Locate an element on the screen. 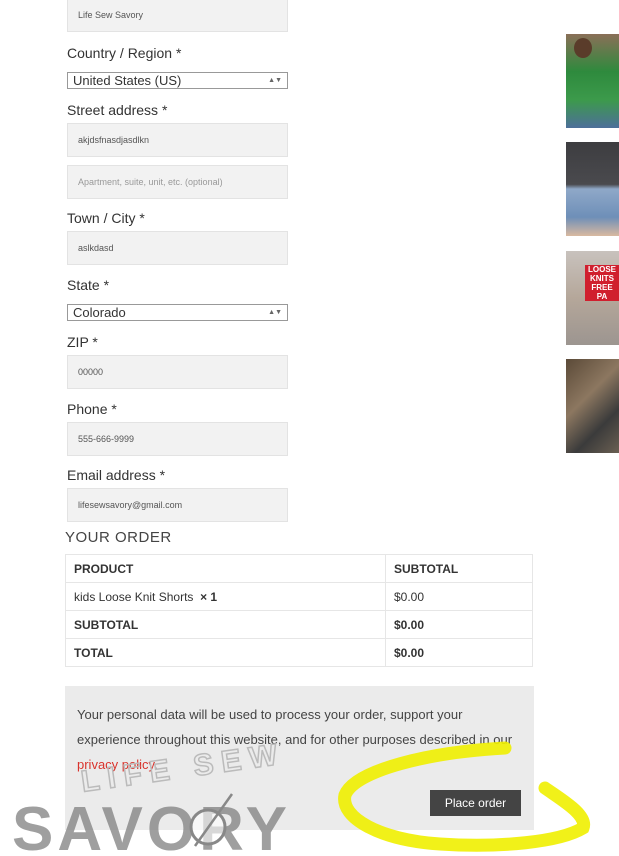 The width and height of the screenshot is (619, 856). life-sew-savory-logo: LIFE SEW SAVORY is located at coordinates (151, 796).